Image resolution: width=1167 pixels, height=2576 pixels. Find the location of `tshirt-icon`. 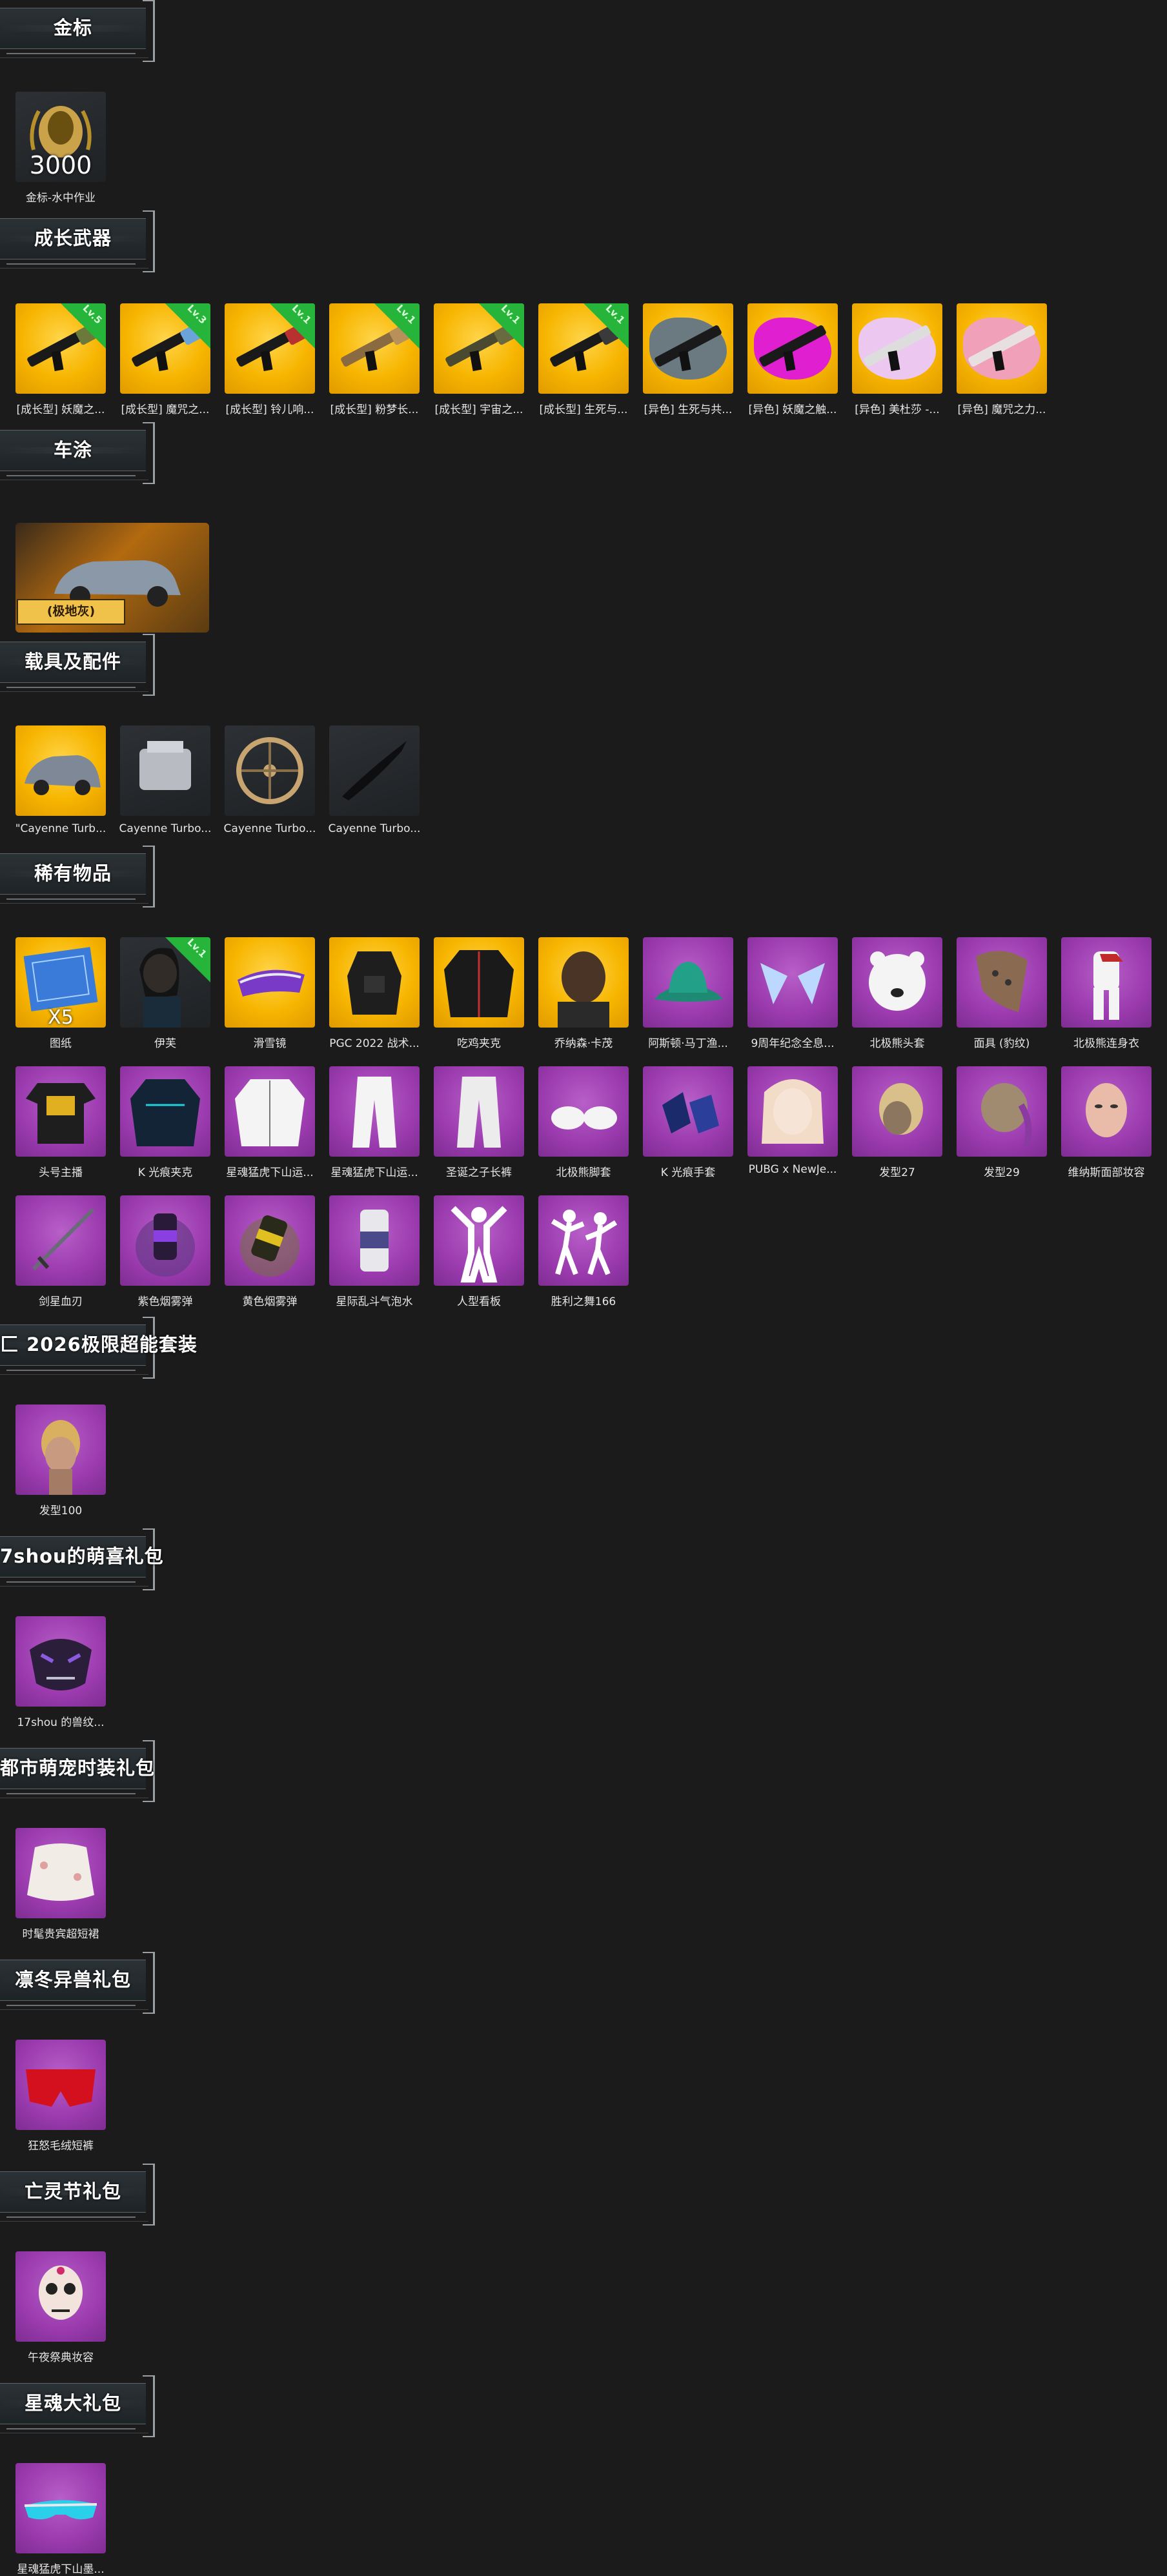

tshirt-icon is located at coordinates (60, 1111).